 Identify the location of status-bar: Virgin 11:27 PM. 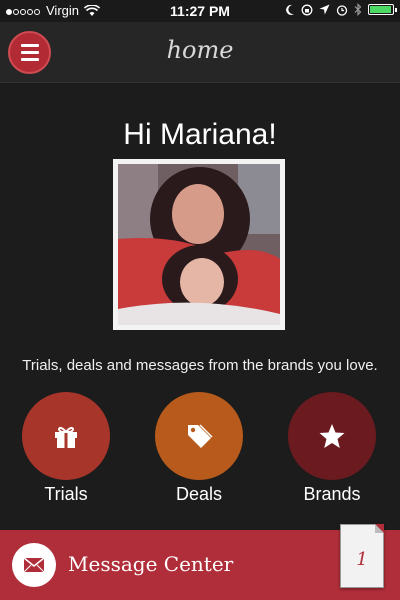
(200, 11).